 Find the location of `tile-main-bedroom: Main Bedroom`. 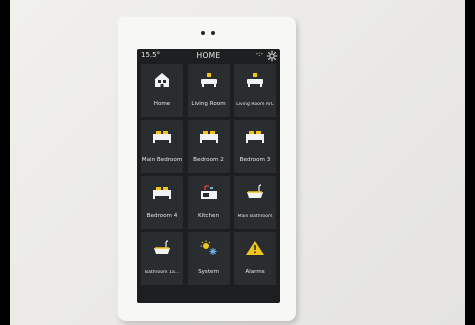

tile-main-bedroom: Main Bedroom is located at coordinates (162, 146).